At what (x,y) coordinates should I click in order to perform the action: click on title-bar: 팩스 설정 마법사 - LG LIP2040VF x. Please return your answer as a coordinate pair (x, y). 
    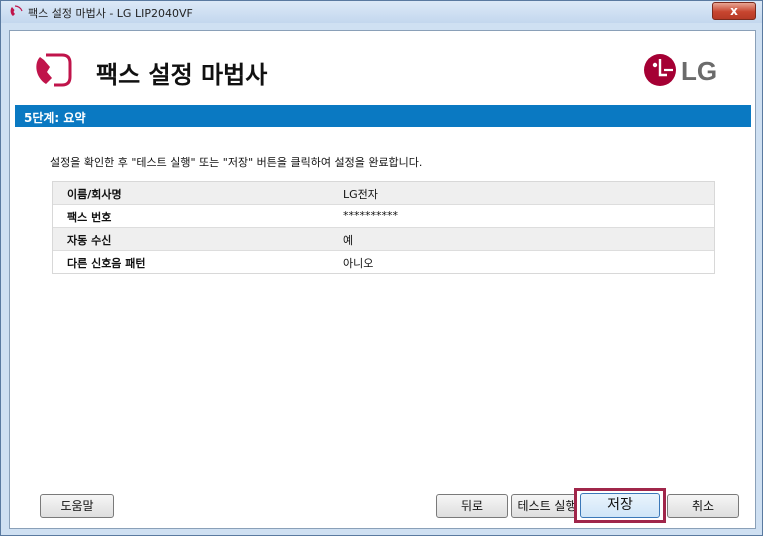
    Looking at the image, I should click on (381, 12).